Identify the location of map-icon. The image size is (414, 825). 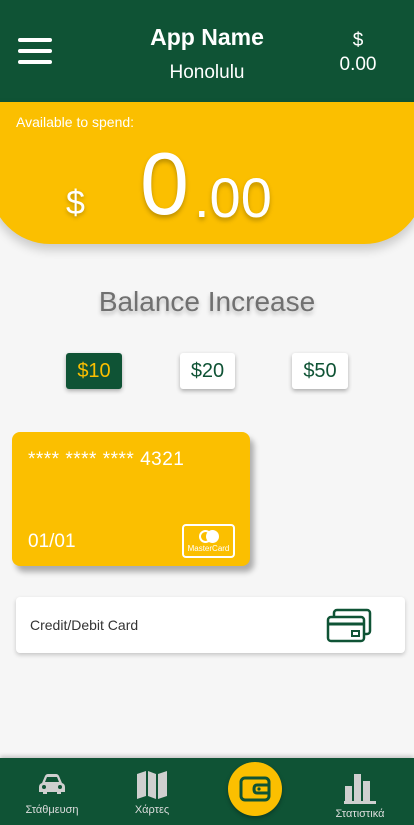
(152, 785).